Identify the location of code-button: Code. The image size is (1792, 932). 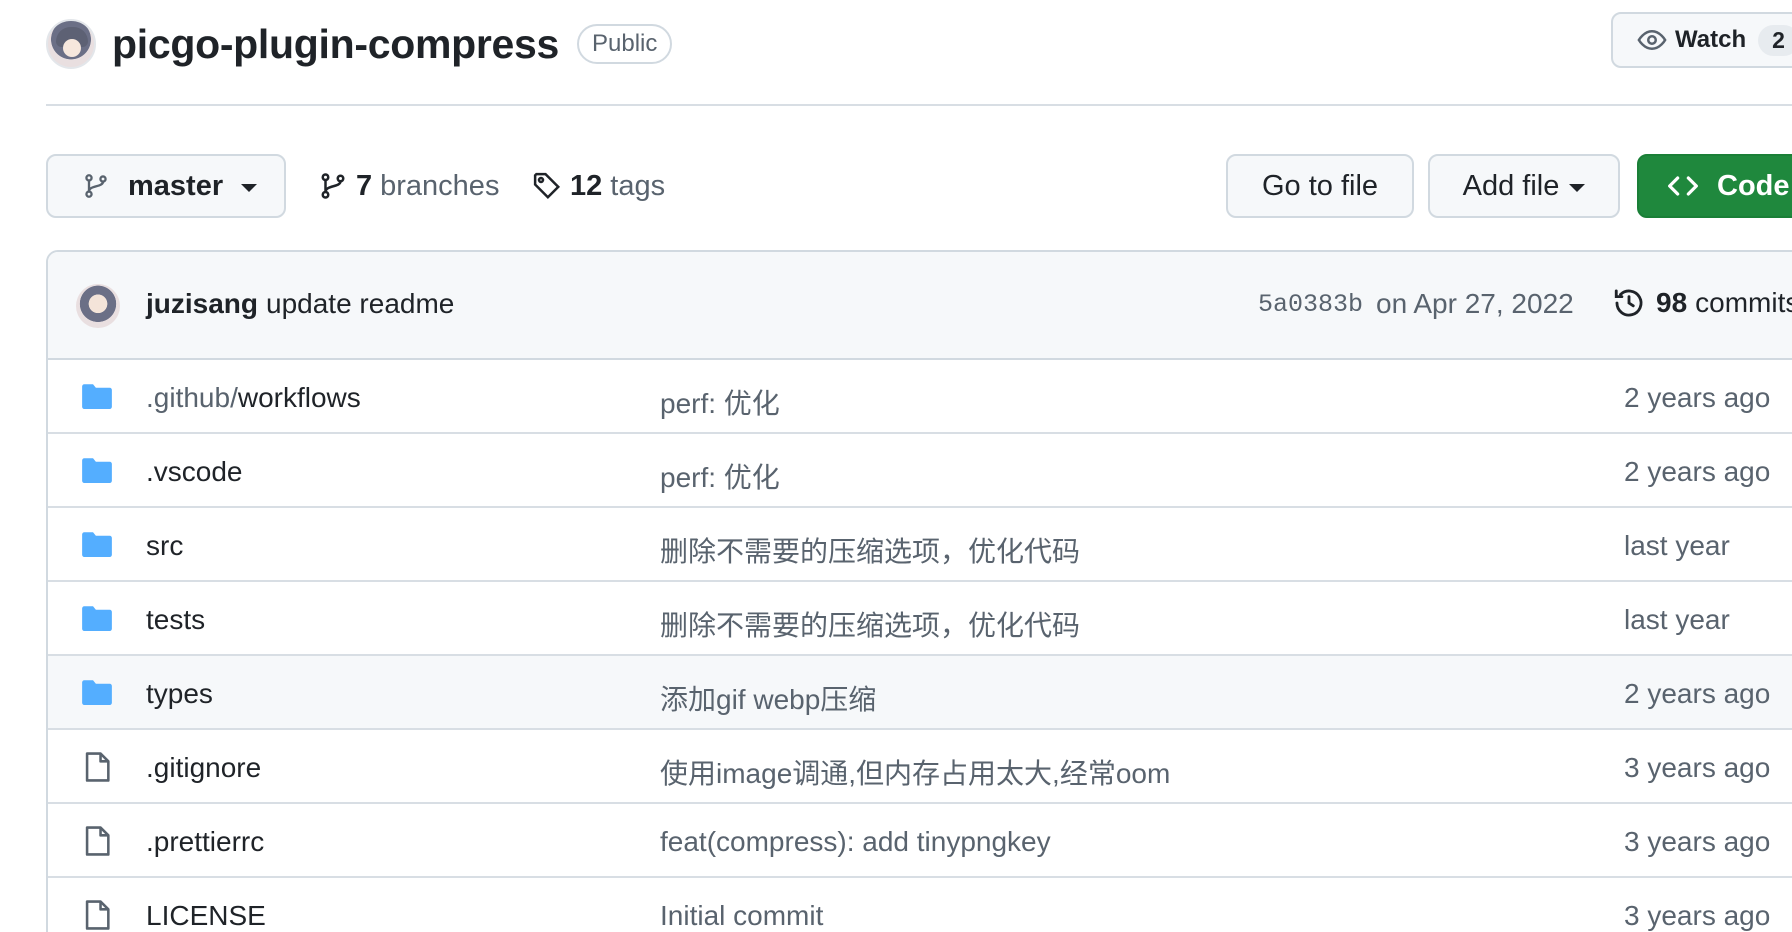
(1714, 186).